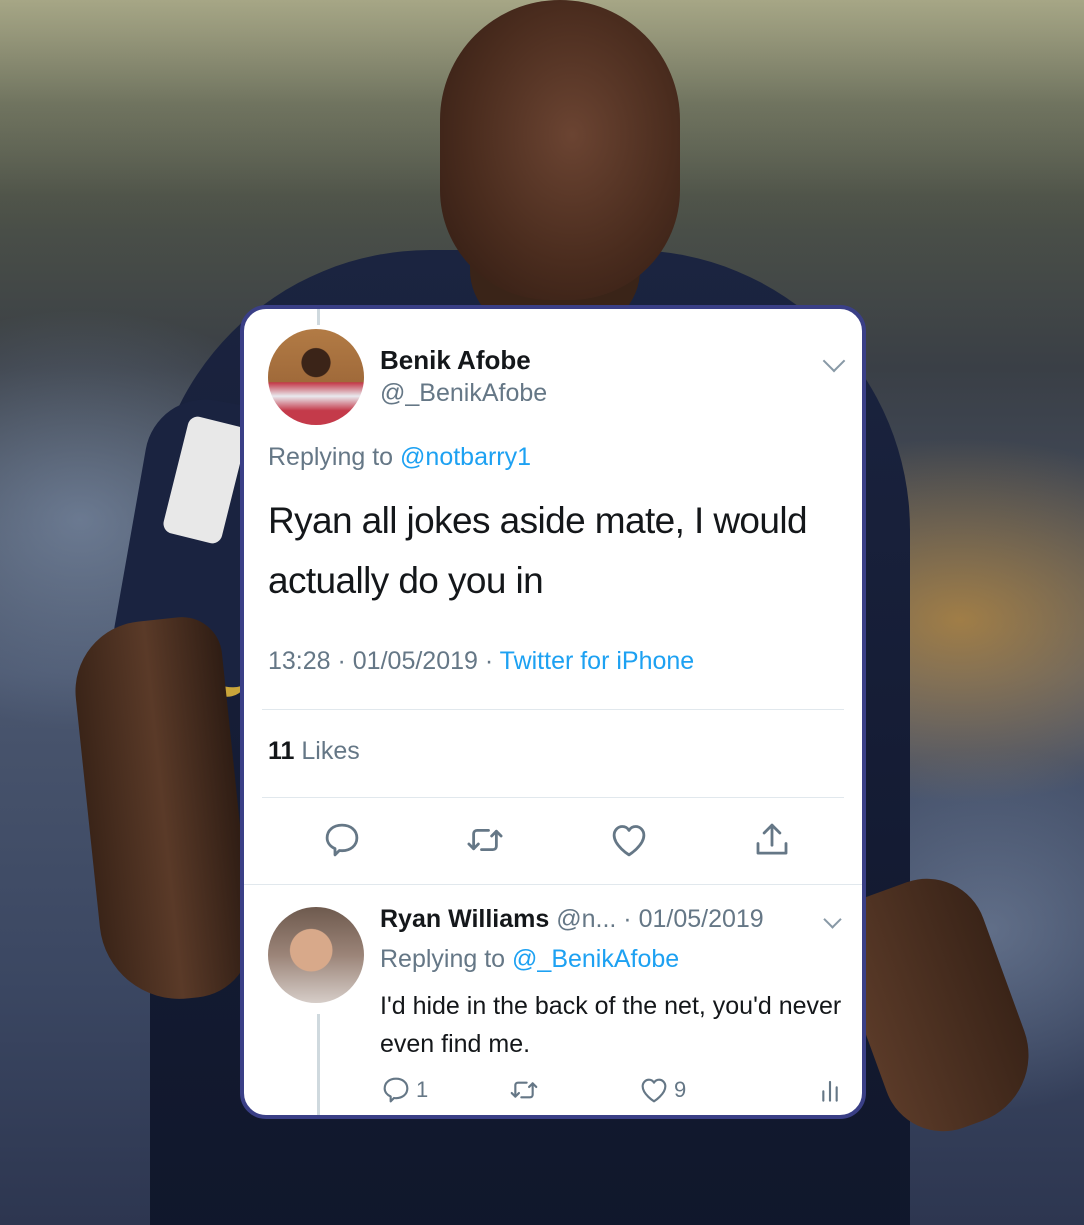  Describe the element at coordinates (415, 661) in the screenshot. I see `tweet-date: 01/05/2019` at that location.